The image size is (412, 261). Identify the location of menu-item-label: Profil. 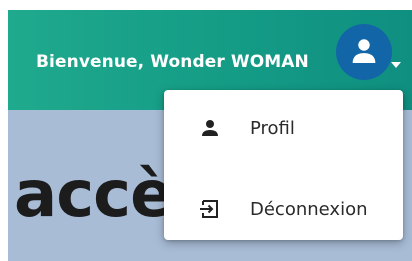
(272, 128).